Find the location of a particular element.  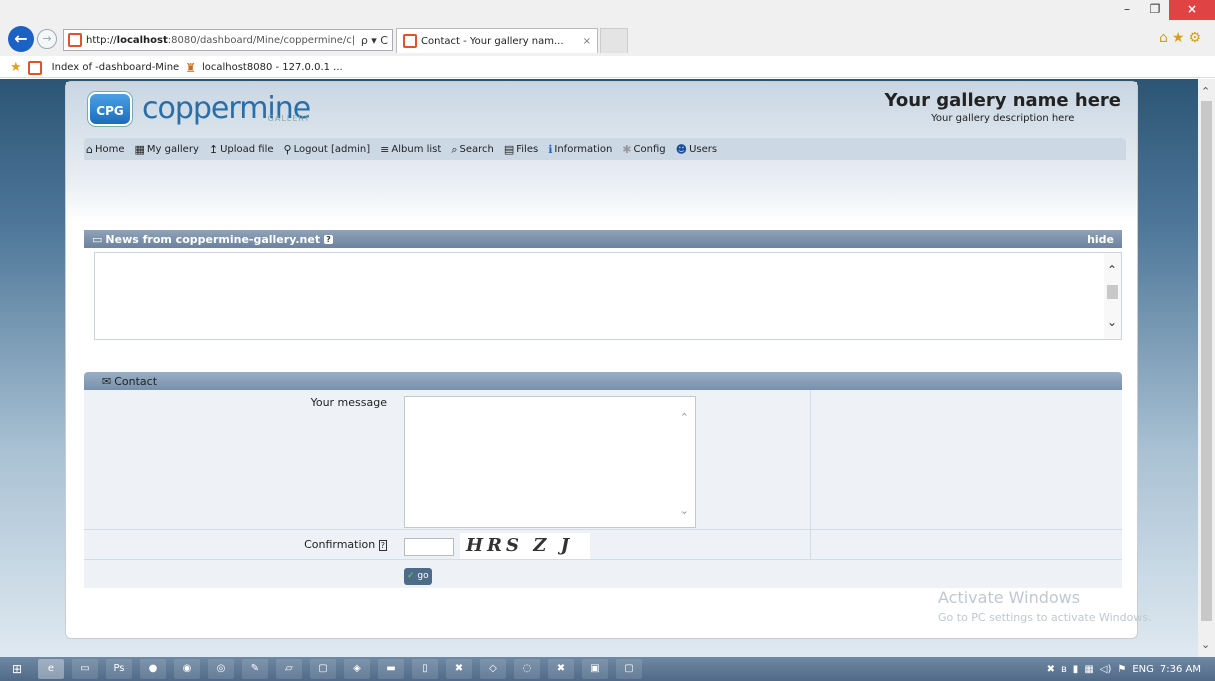

album-list-icon: ≡ is located at coordinates (385, 149).